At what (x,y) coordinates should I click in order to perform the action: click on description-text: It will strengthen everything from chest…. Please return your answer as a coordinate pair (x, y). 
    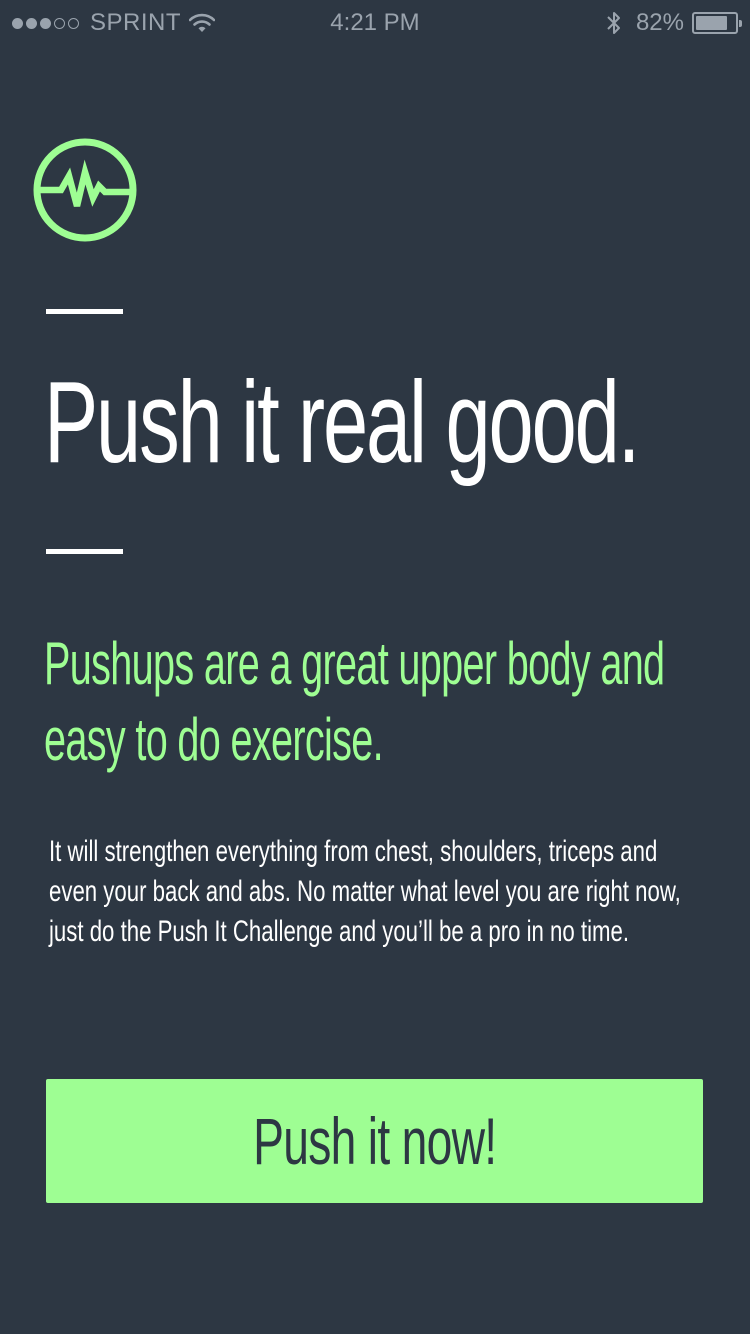
    Looking at the image, I should click on (365, 891).